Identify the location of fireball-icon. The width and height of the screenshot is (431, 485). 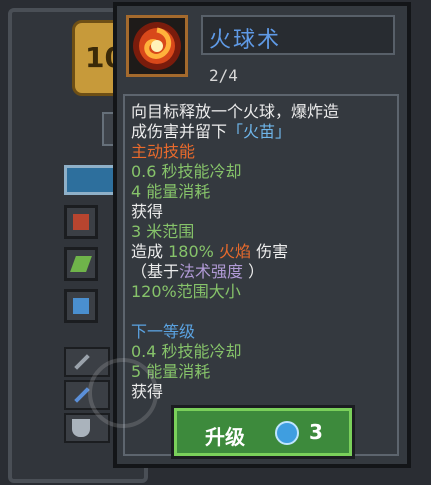
(157, 46).